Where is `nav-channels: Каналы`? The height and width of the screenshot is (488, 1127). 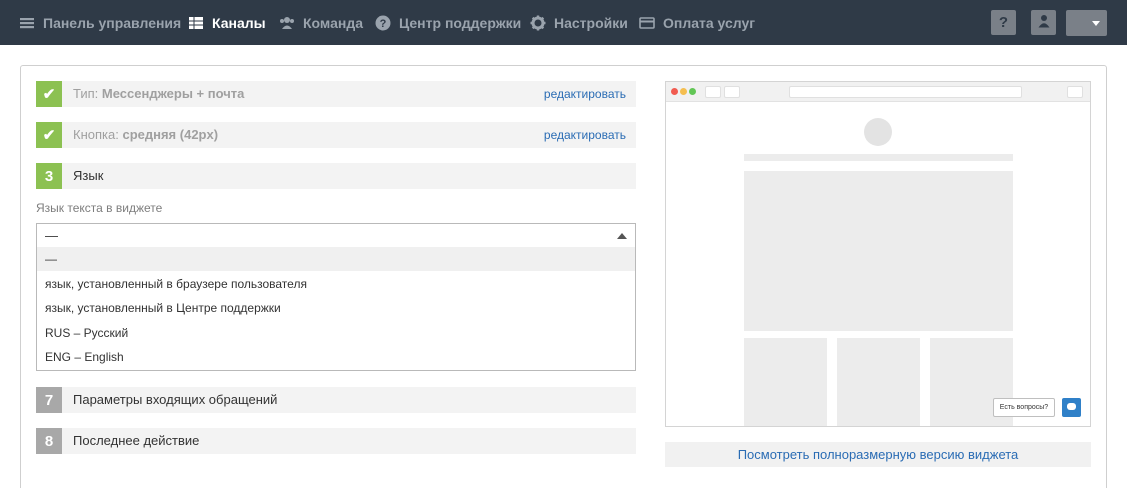
nav-channels: Каналы is located at coordinates (227, 22).